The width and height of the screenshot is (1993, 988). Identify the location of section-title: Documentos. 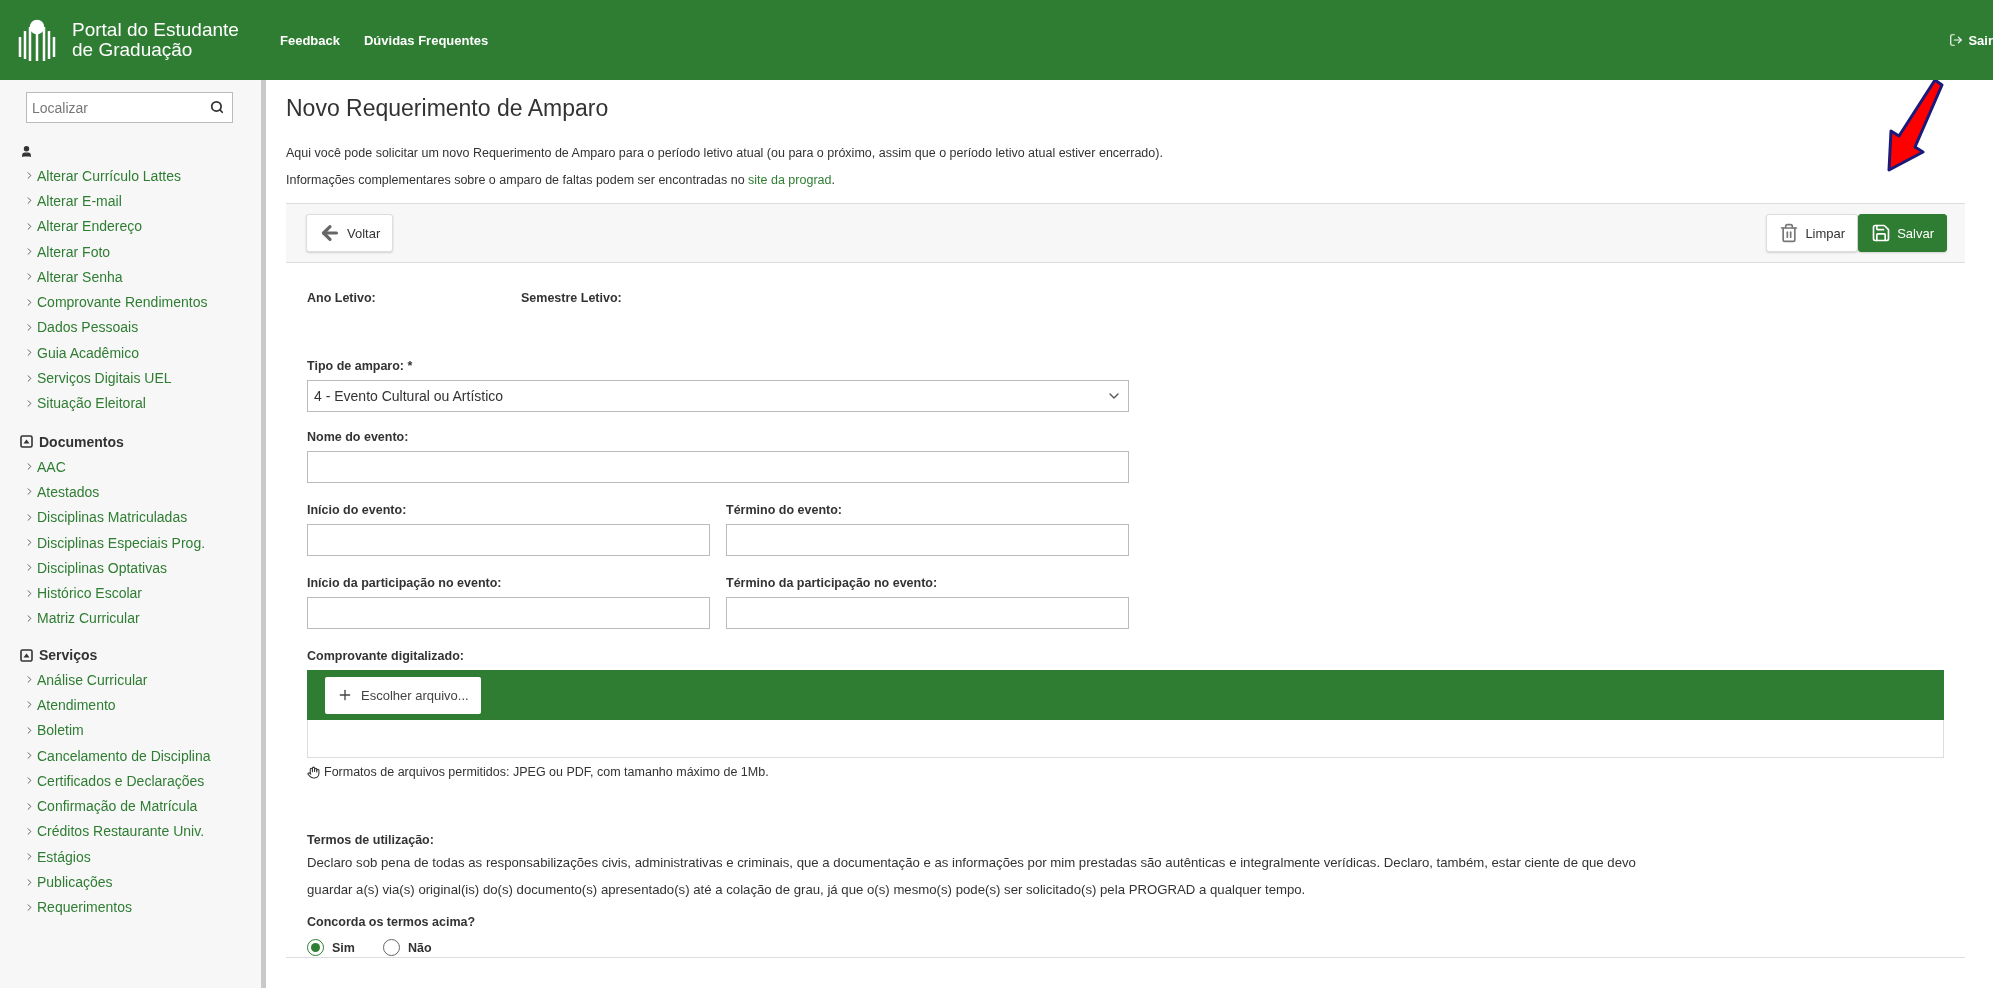
(81, 441).